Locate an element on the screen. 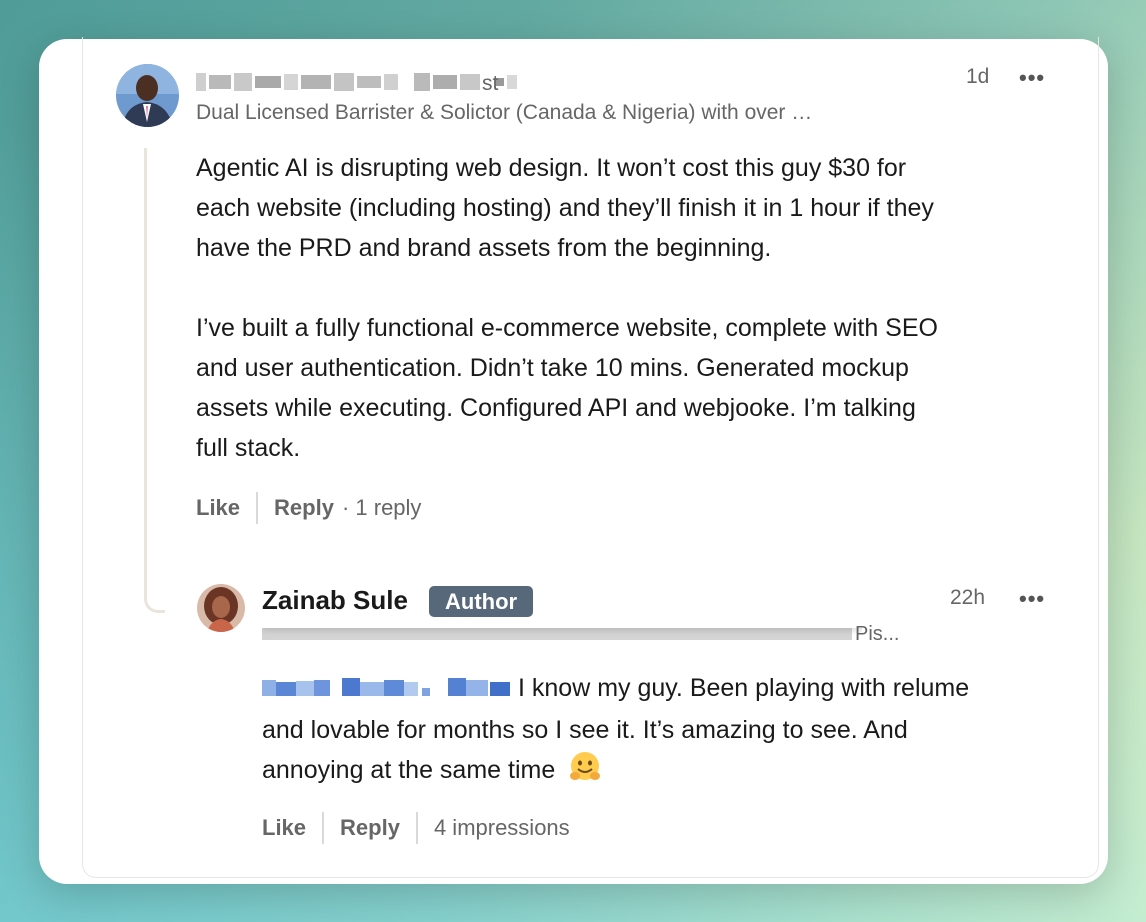 The image size is (1146, 922). comment-more-options-icon: ••• is located at coordinates (1032, 78).